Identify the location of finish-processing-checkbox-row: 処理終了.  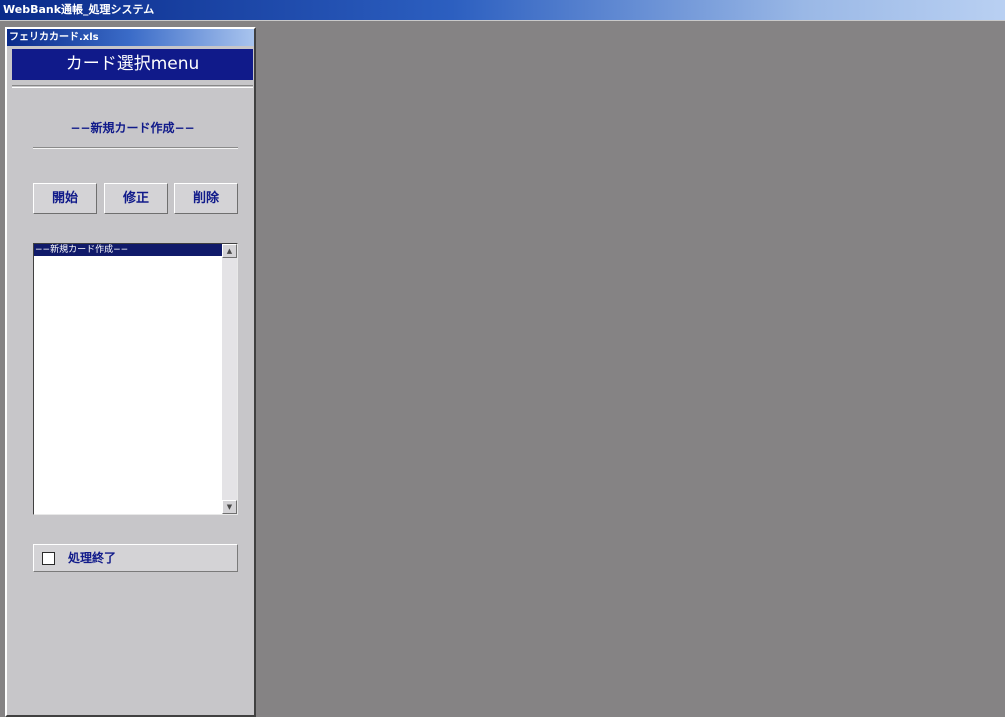
(135, 558).